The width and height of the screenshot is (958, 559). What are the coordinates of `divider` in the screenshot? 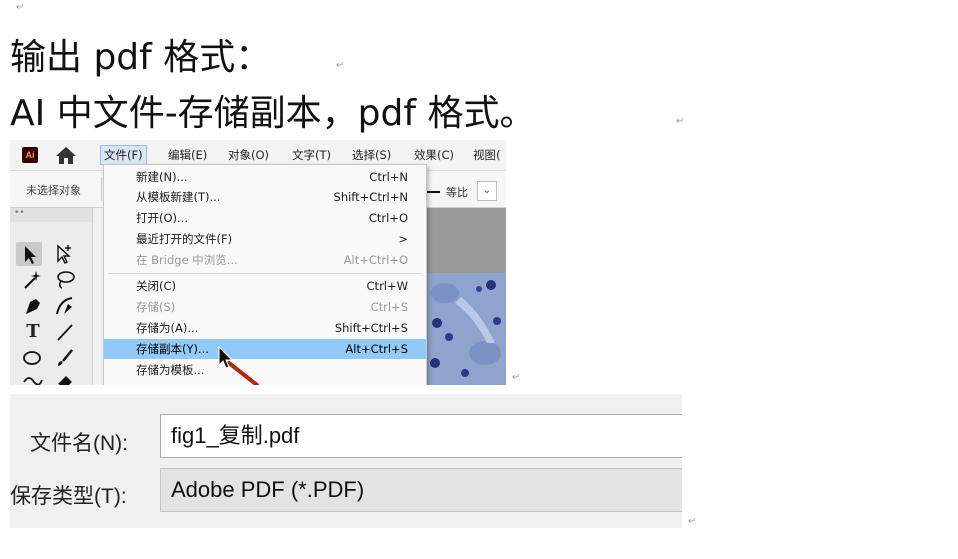 It's located at (101, 189).